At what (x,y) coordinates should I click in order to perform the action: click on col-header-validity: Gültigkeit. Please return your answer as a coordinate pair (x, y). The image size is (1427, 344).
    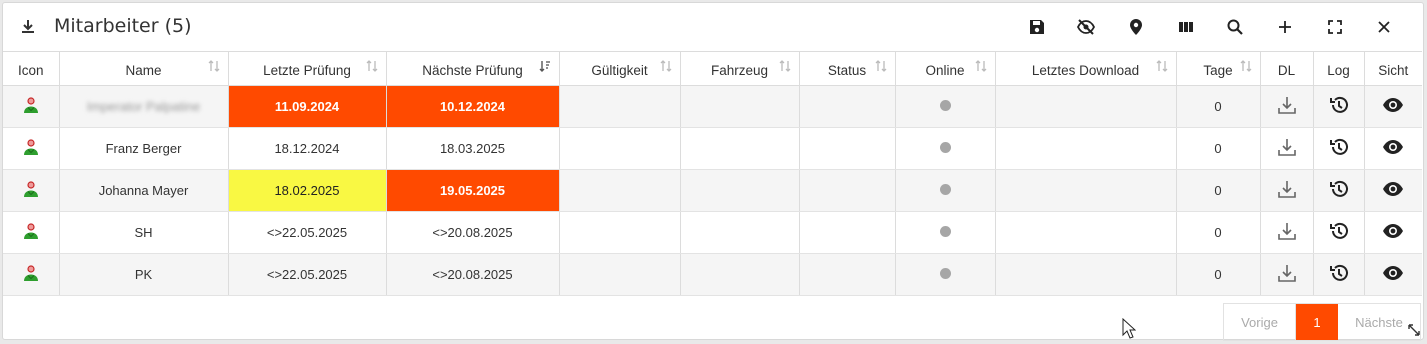
    Looking at the image, I should click on (620, 68).